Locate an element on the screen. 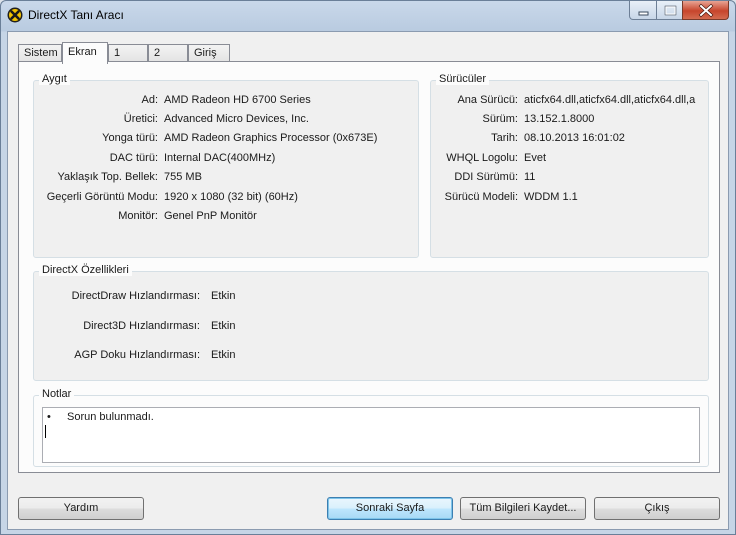 The width and height of the screenshot is (736, 535). driver-value: 11 is located at coordinates (530, 177).